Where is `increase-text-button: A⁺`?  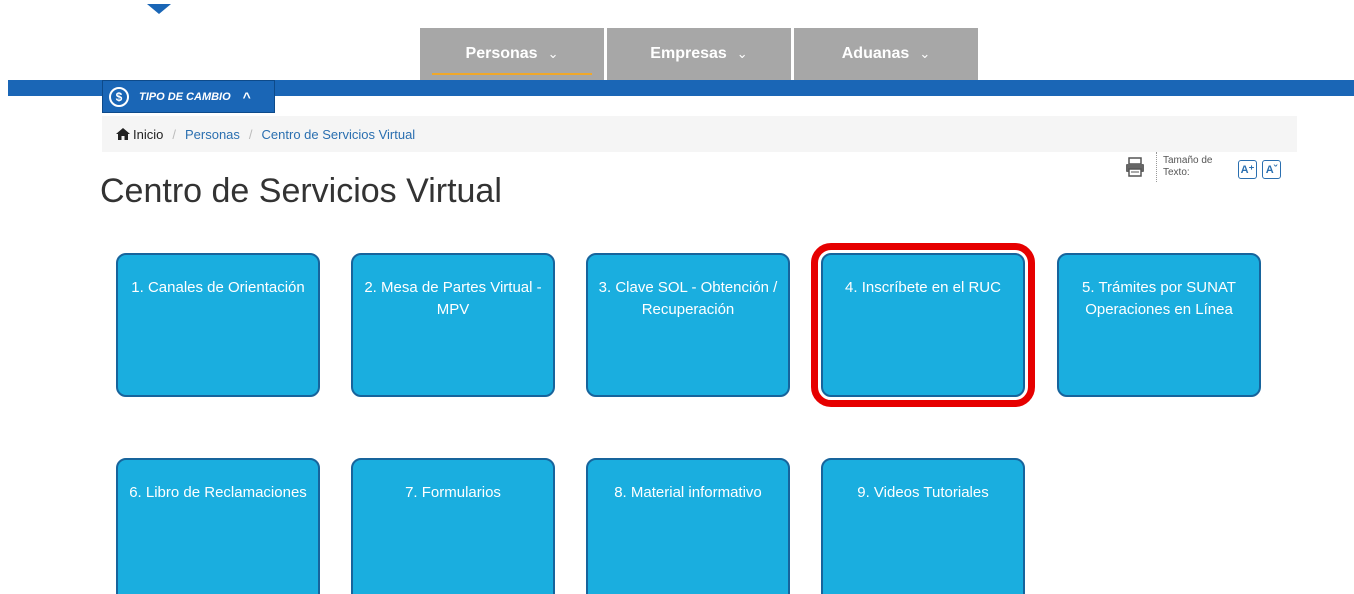 increase-text-button: A⁺ is located at coordinates (1247, 169).